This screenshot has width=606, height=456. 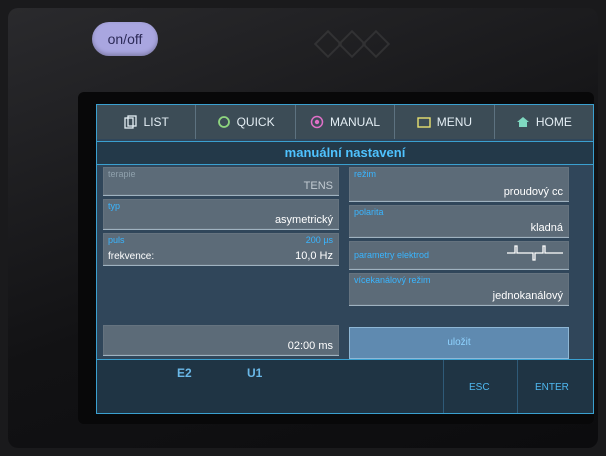 I want to click on top-nav: LIST QUICK MANUAL MENU HOME, so click(x=345, y=122).